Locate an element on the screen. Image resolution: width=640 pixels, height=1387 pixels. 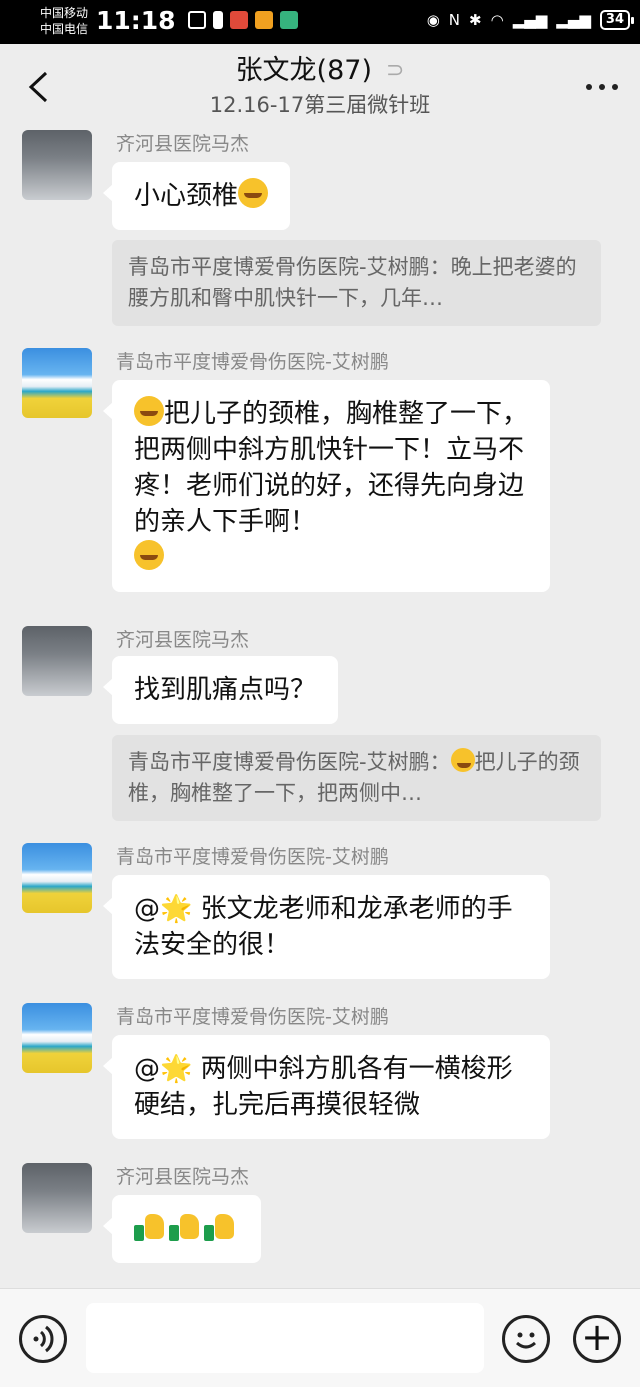
message-bubble is located at coordinates (182, 1229).